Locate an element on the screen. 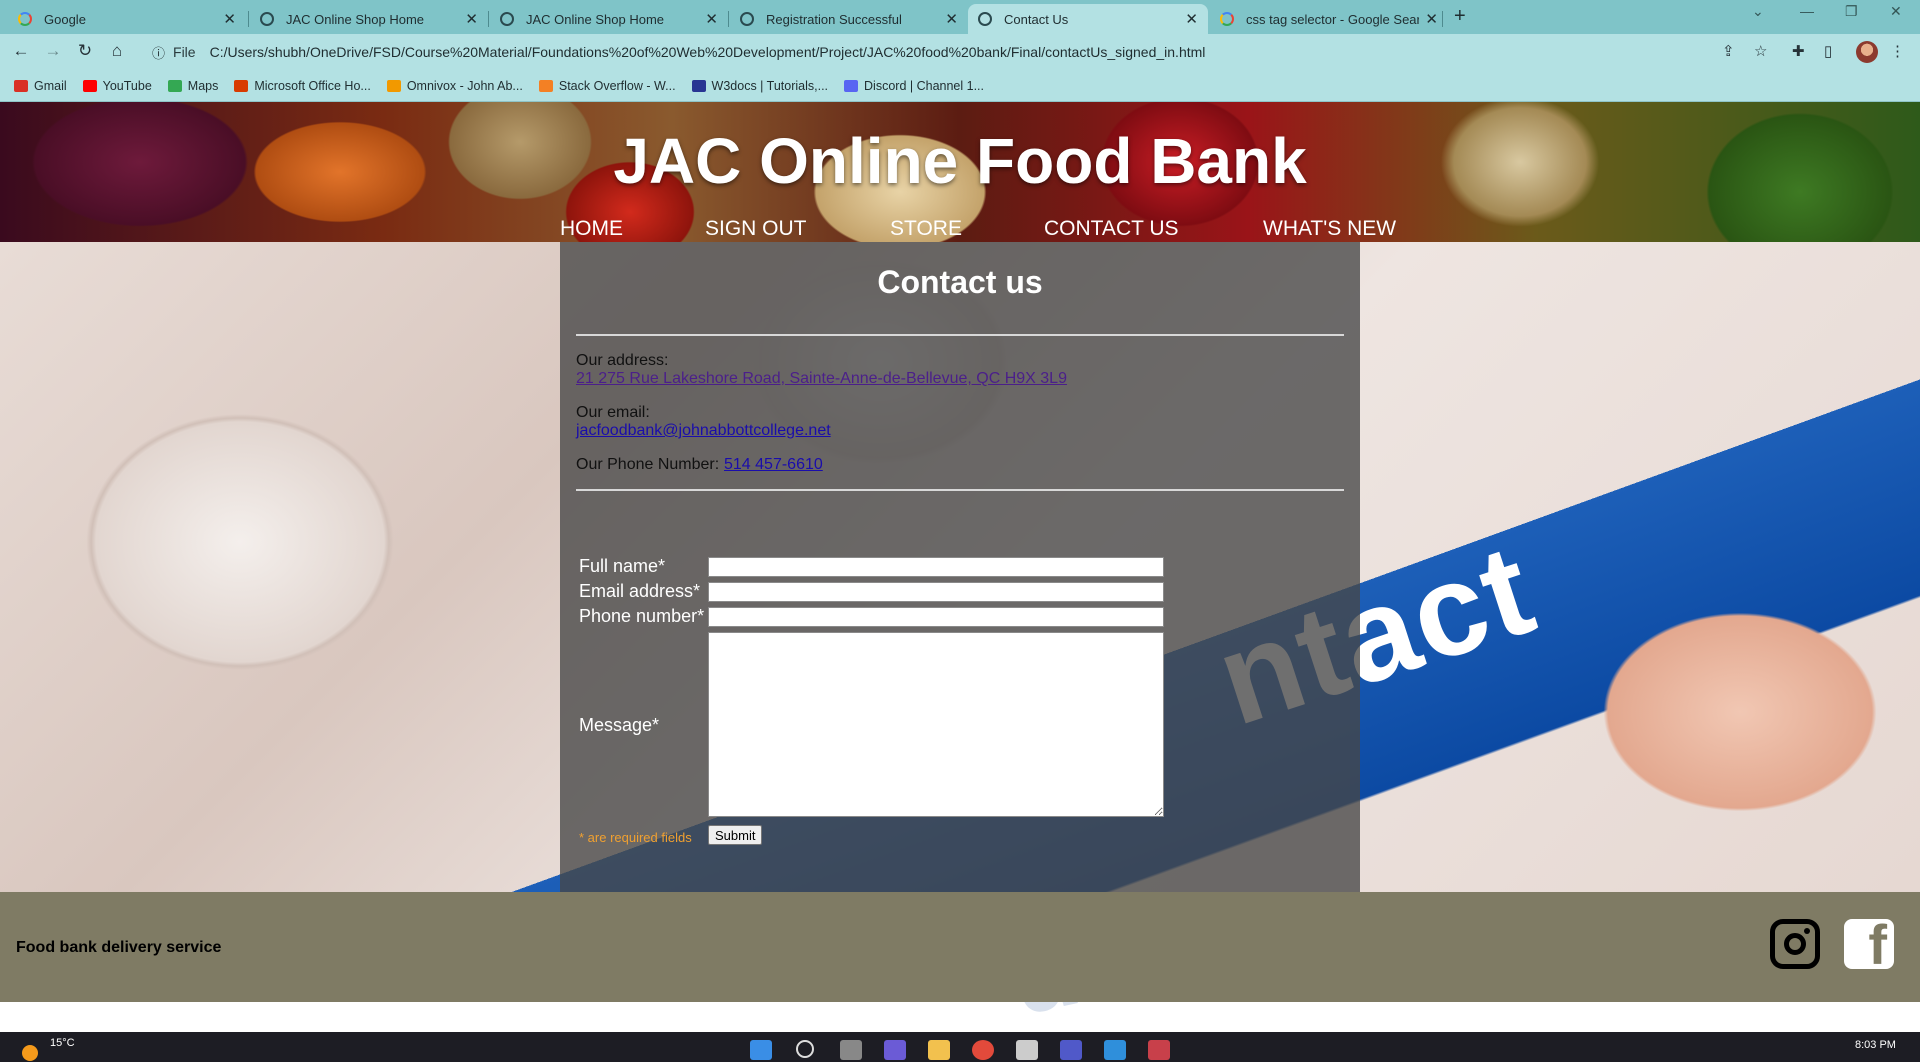  google-icon is located at coordinates (25, 19).